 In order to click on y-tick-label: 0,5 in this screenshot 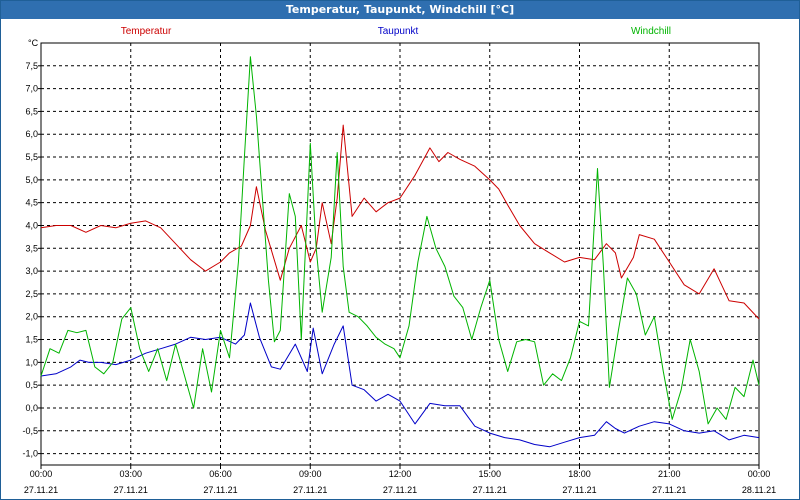, I will do `click(31, 385)`.